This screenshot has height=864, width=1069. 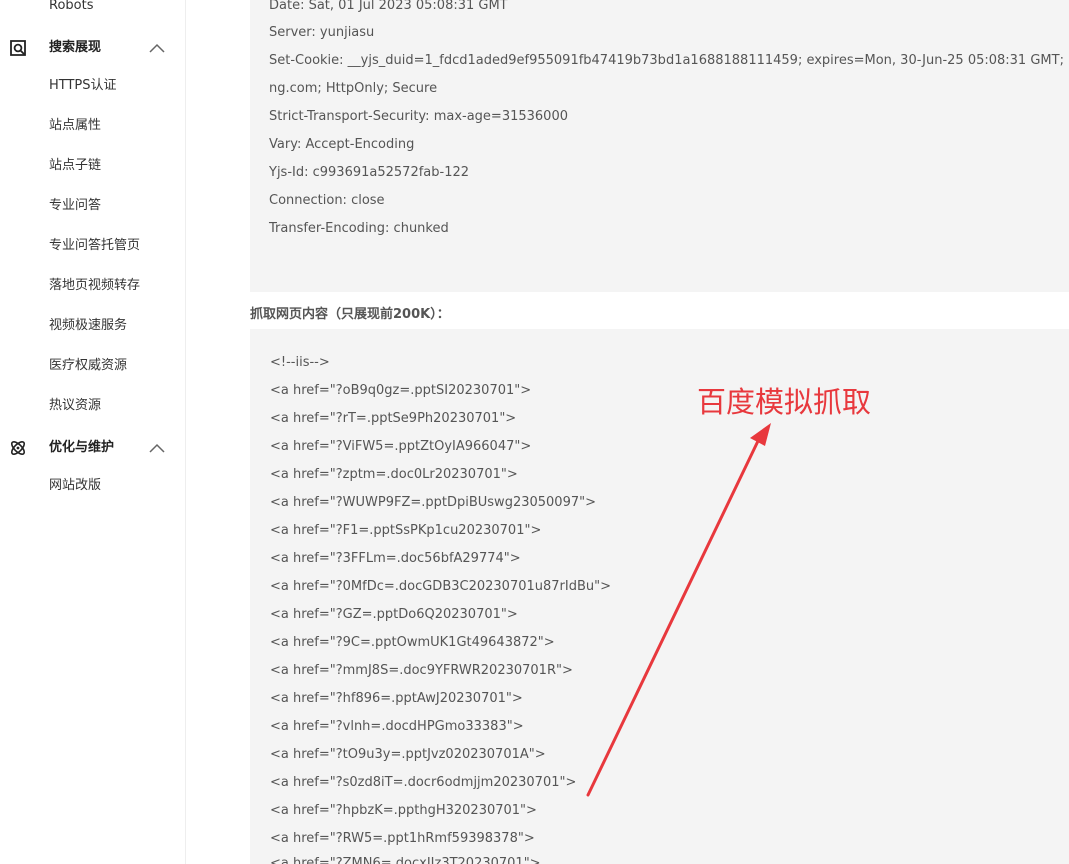 I want to click on content-line: <a href="?RW5=.ppt1hRmf59398378">, so click(x=402, y=838).